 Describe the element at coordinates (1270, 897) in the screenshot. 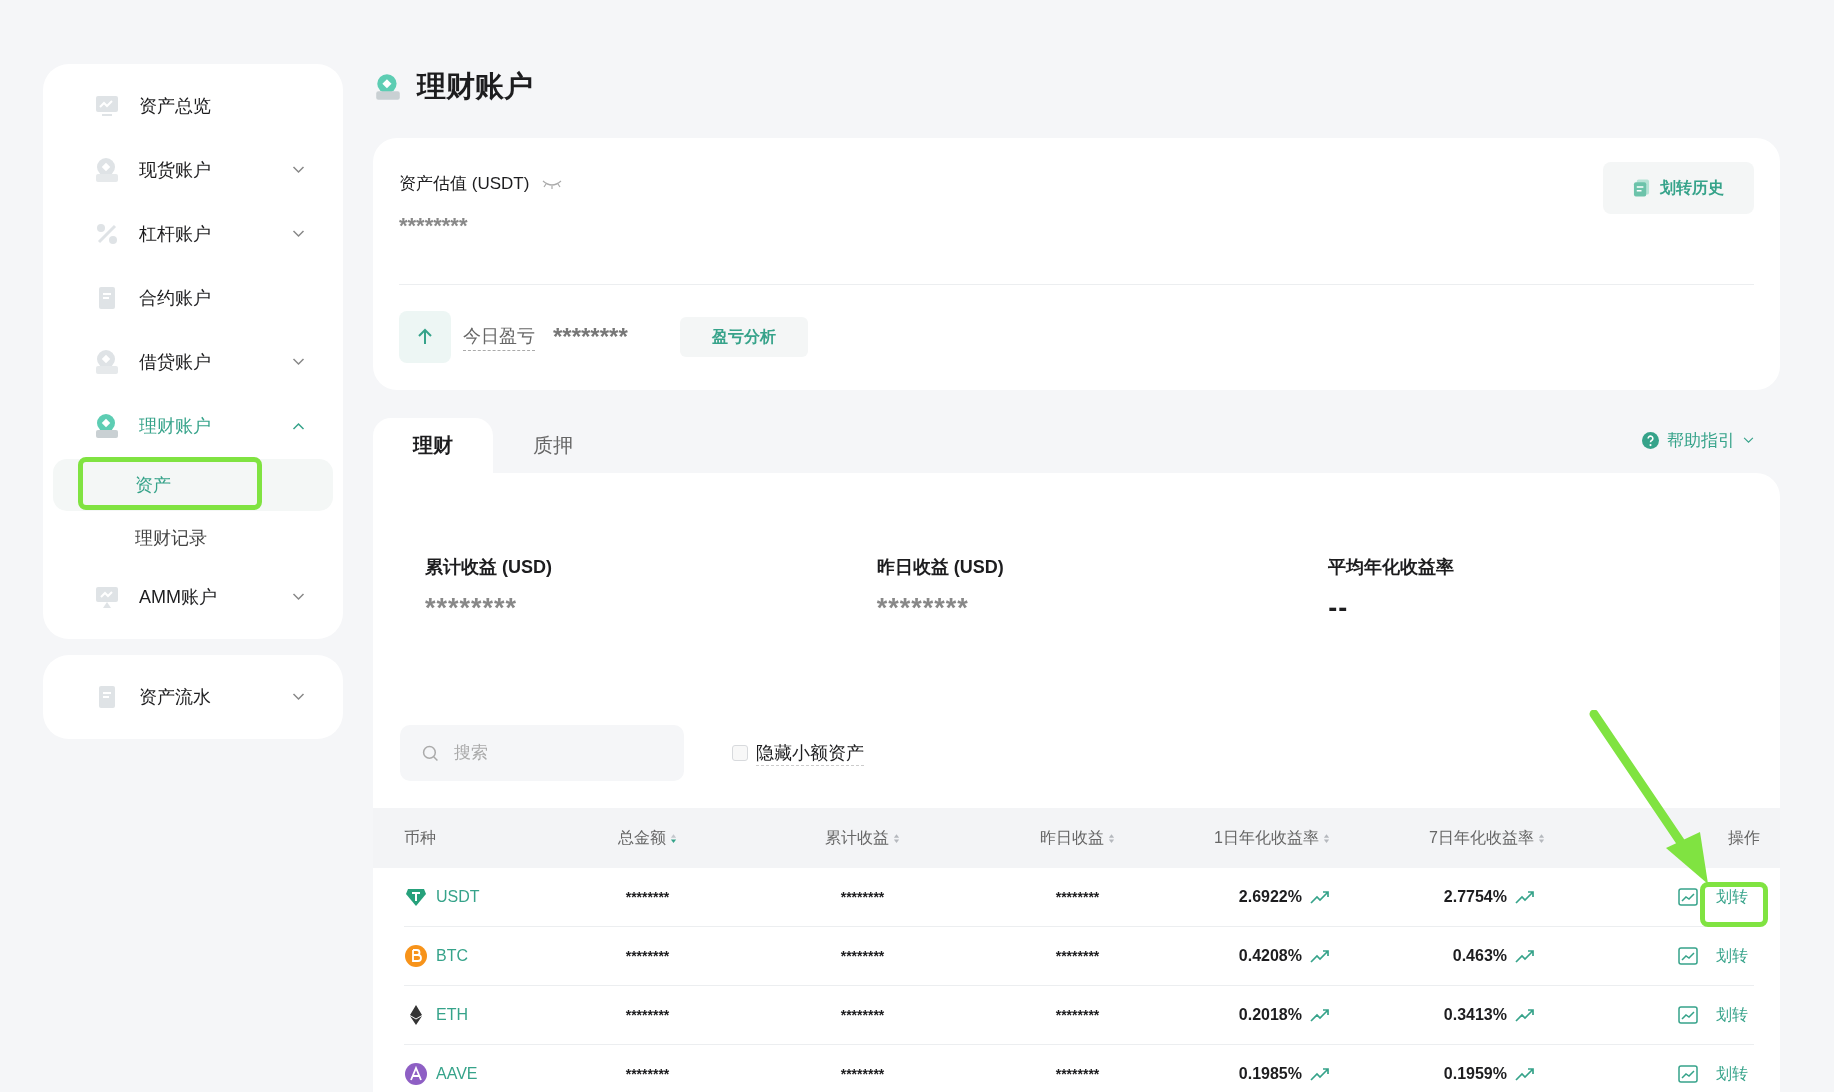

I see `table-cell: 2.6922%` at that location.